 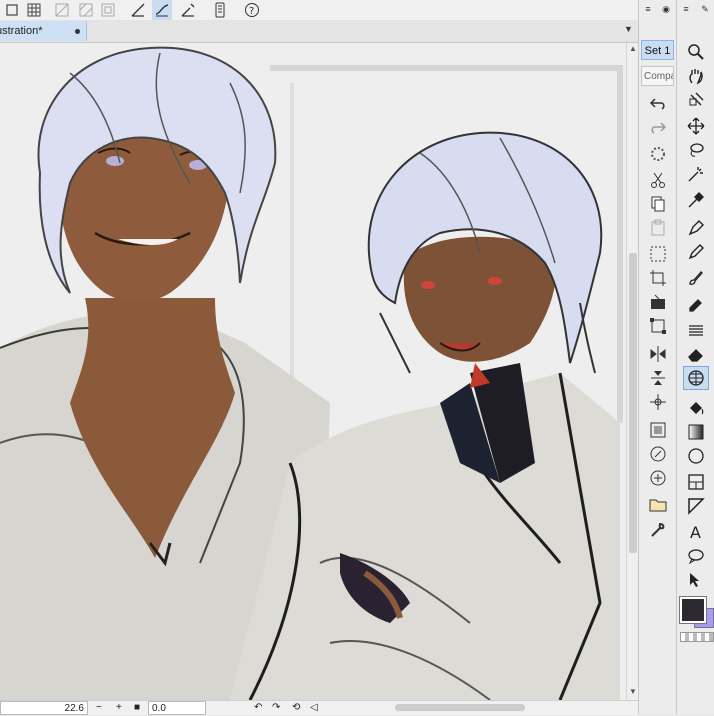 I want to click on fill-bucket-icon, so click(x=696, y=408).